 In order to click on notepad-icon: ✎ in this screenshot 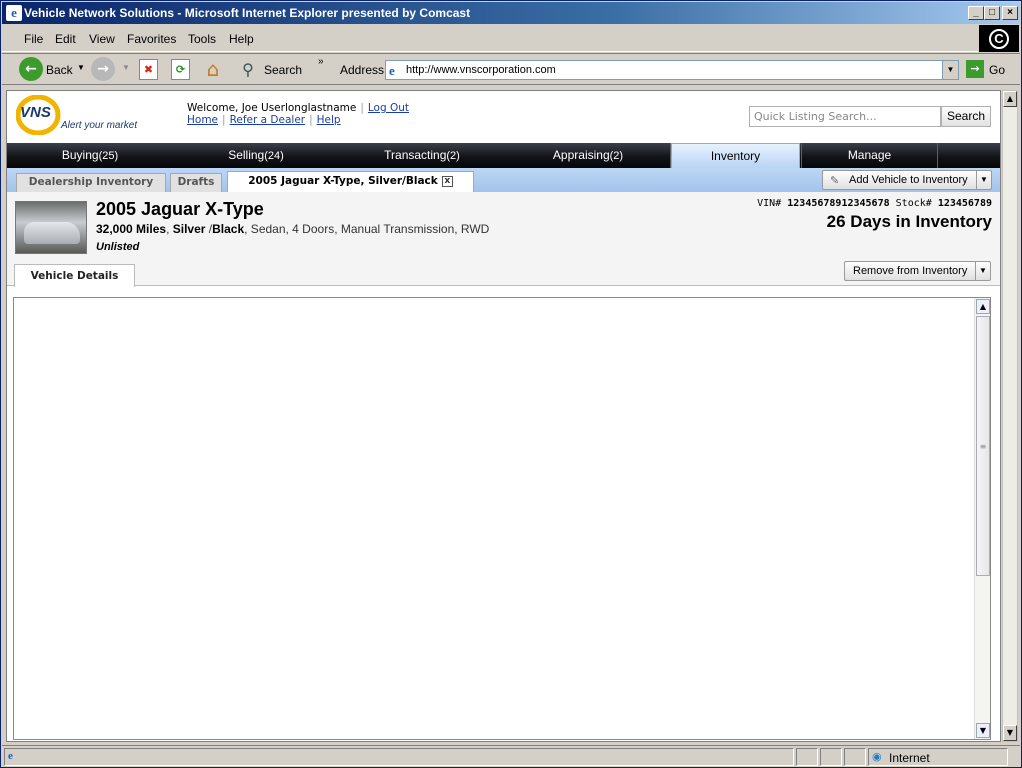, I will do `click(835, 181)`.